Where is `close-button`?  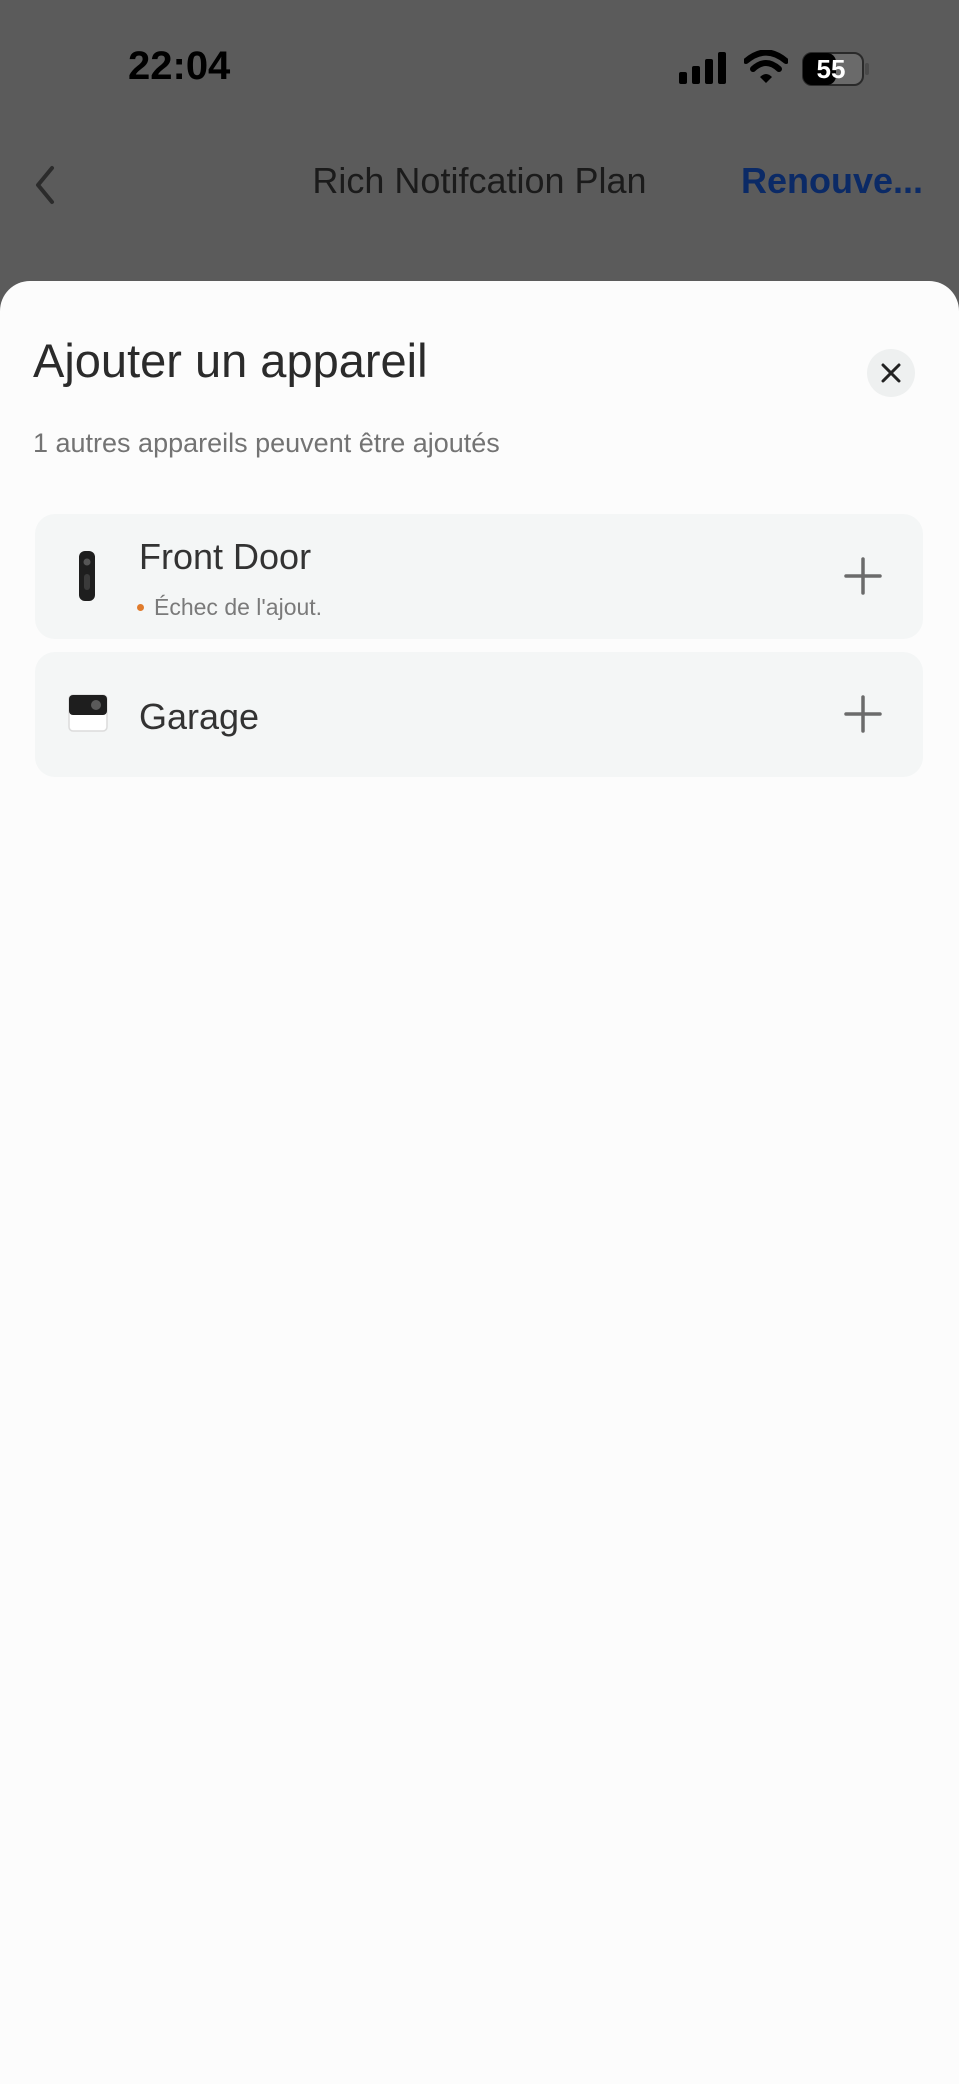 close-button is located at coordinates (891, 373).